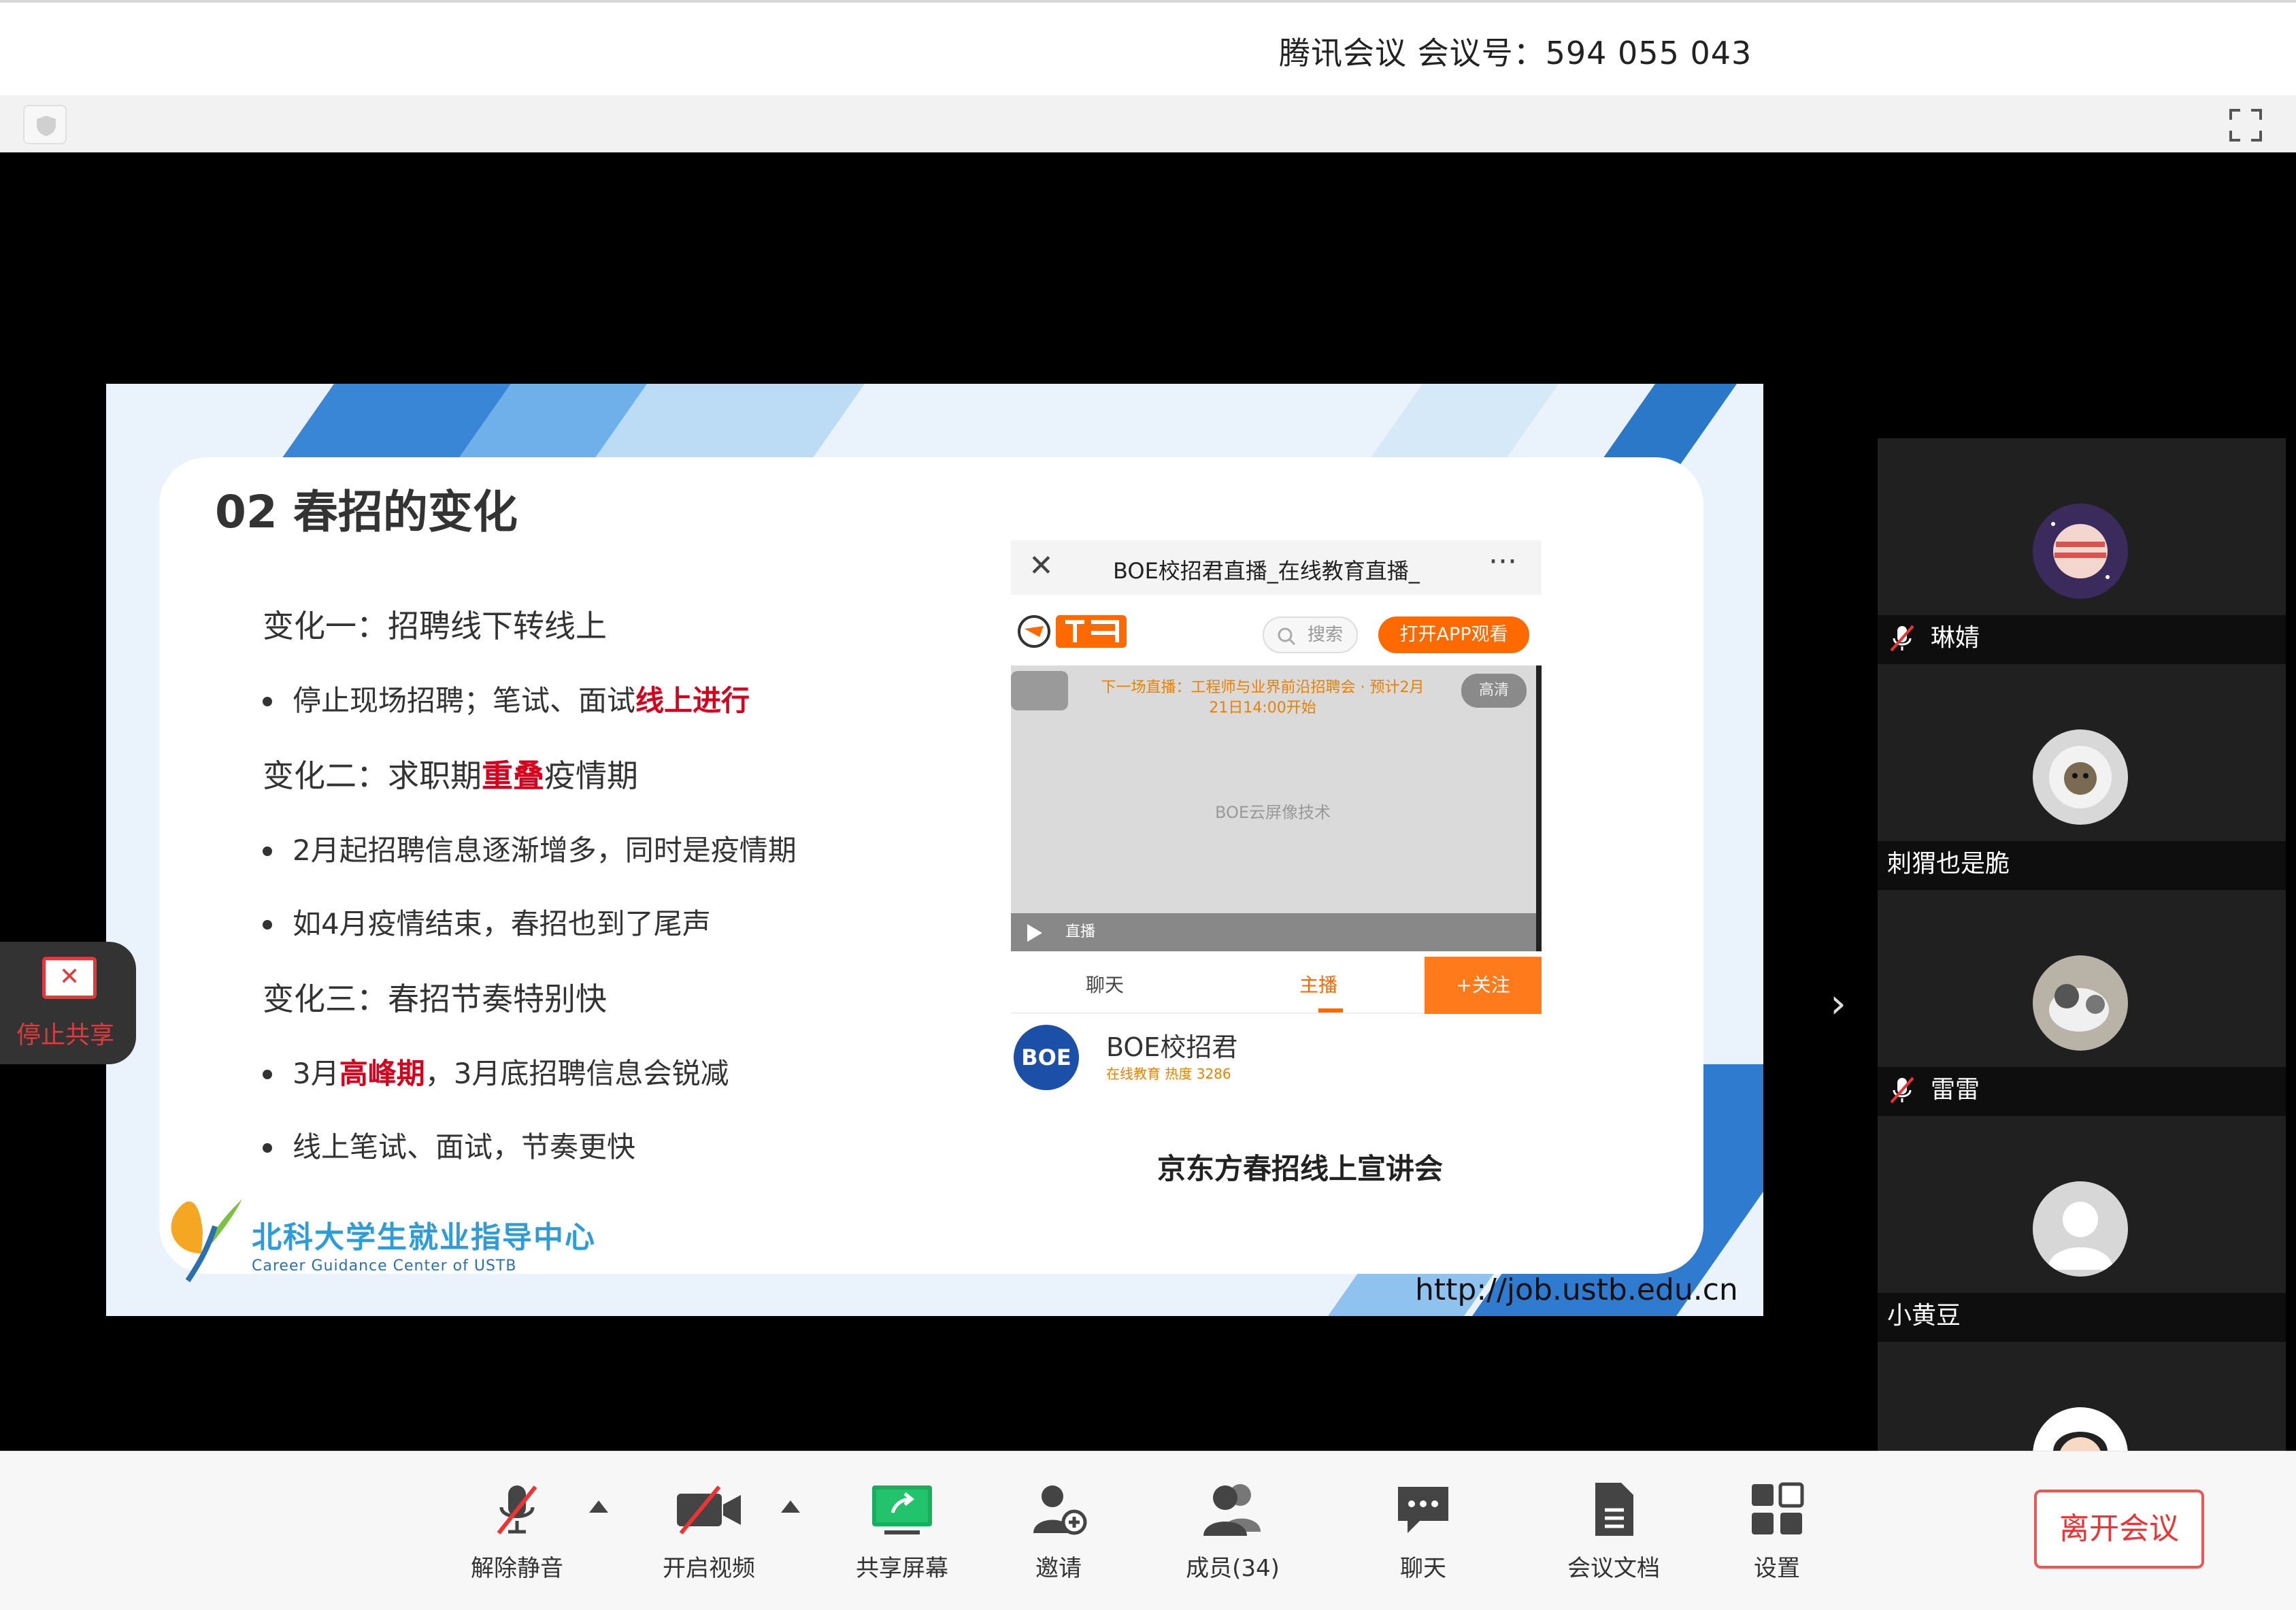  What do you see at coordinates (709, 1568) in the screenshot?
I see `start-video-label: 开启视频` at bounding box center [709, 1568].